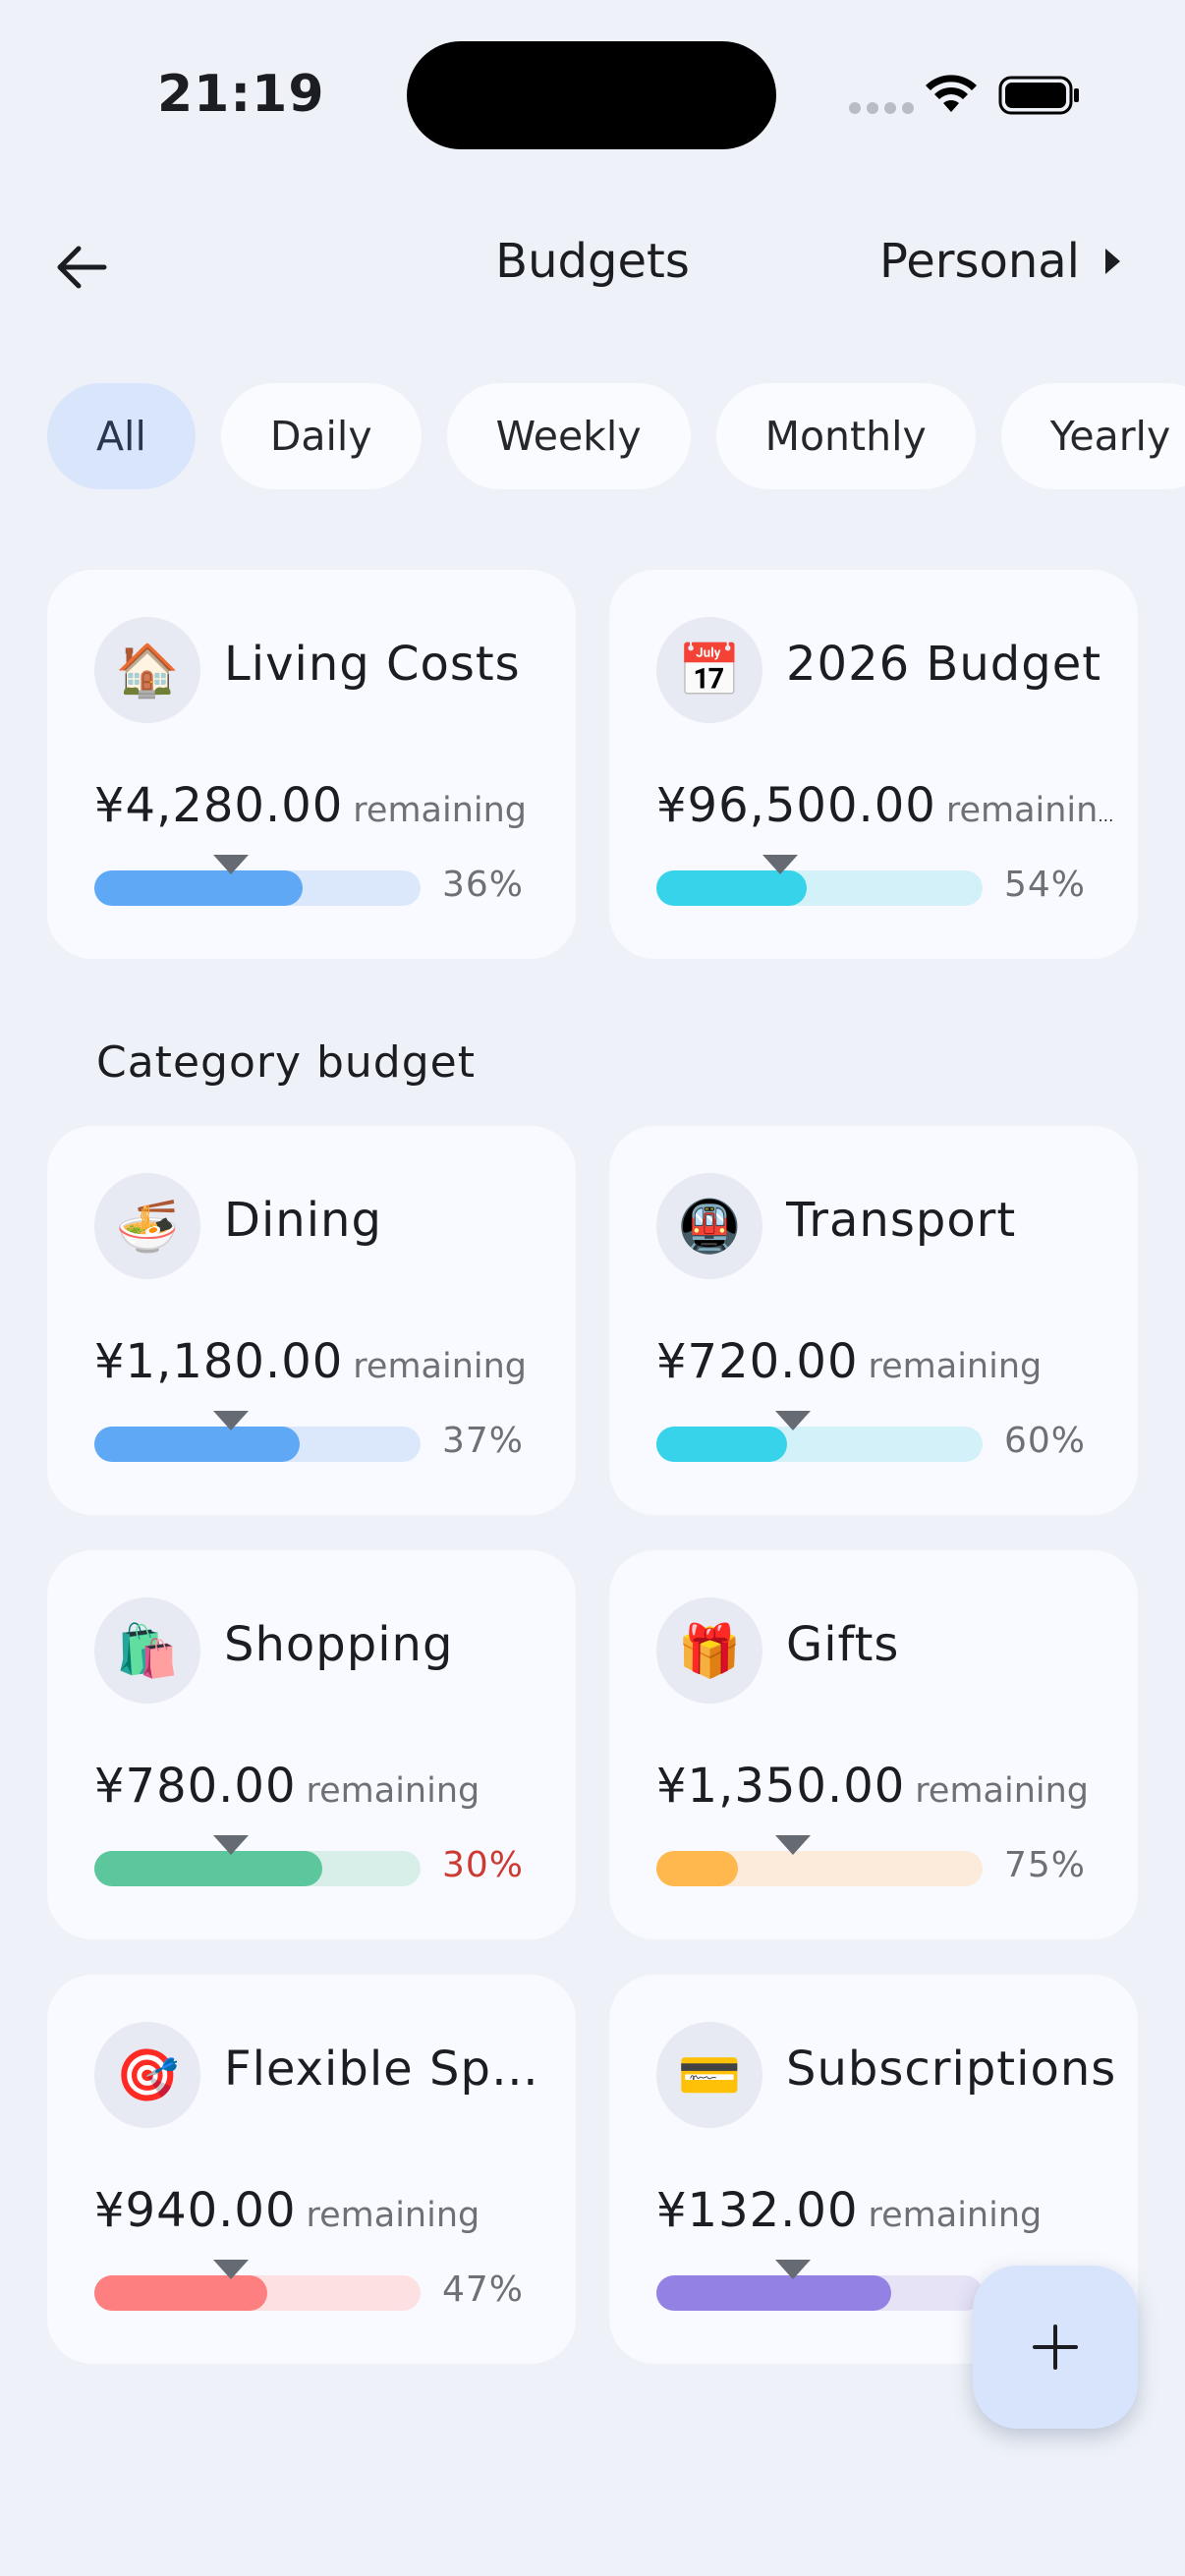 The height and width of the screenshot is (2576, 1185). What do you see at coordinates (312, 2169) in the screenshot?
I see `budget-card: 🎯 Flexible Spending ¥940.00remaining 47%` at bounding box center [312, 2169].